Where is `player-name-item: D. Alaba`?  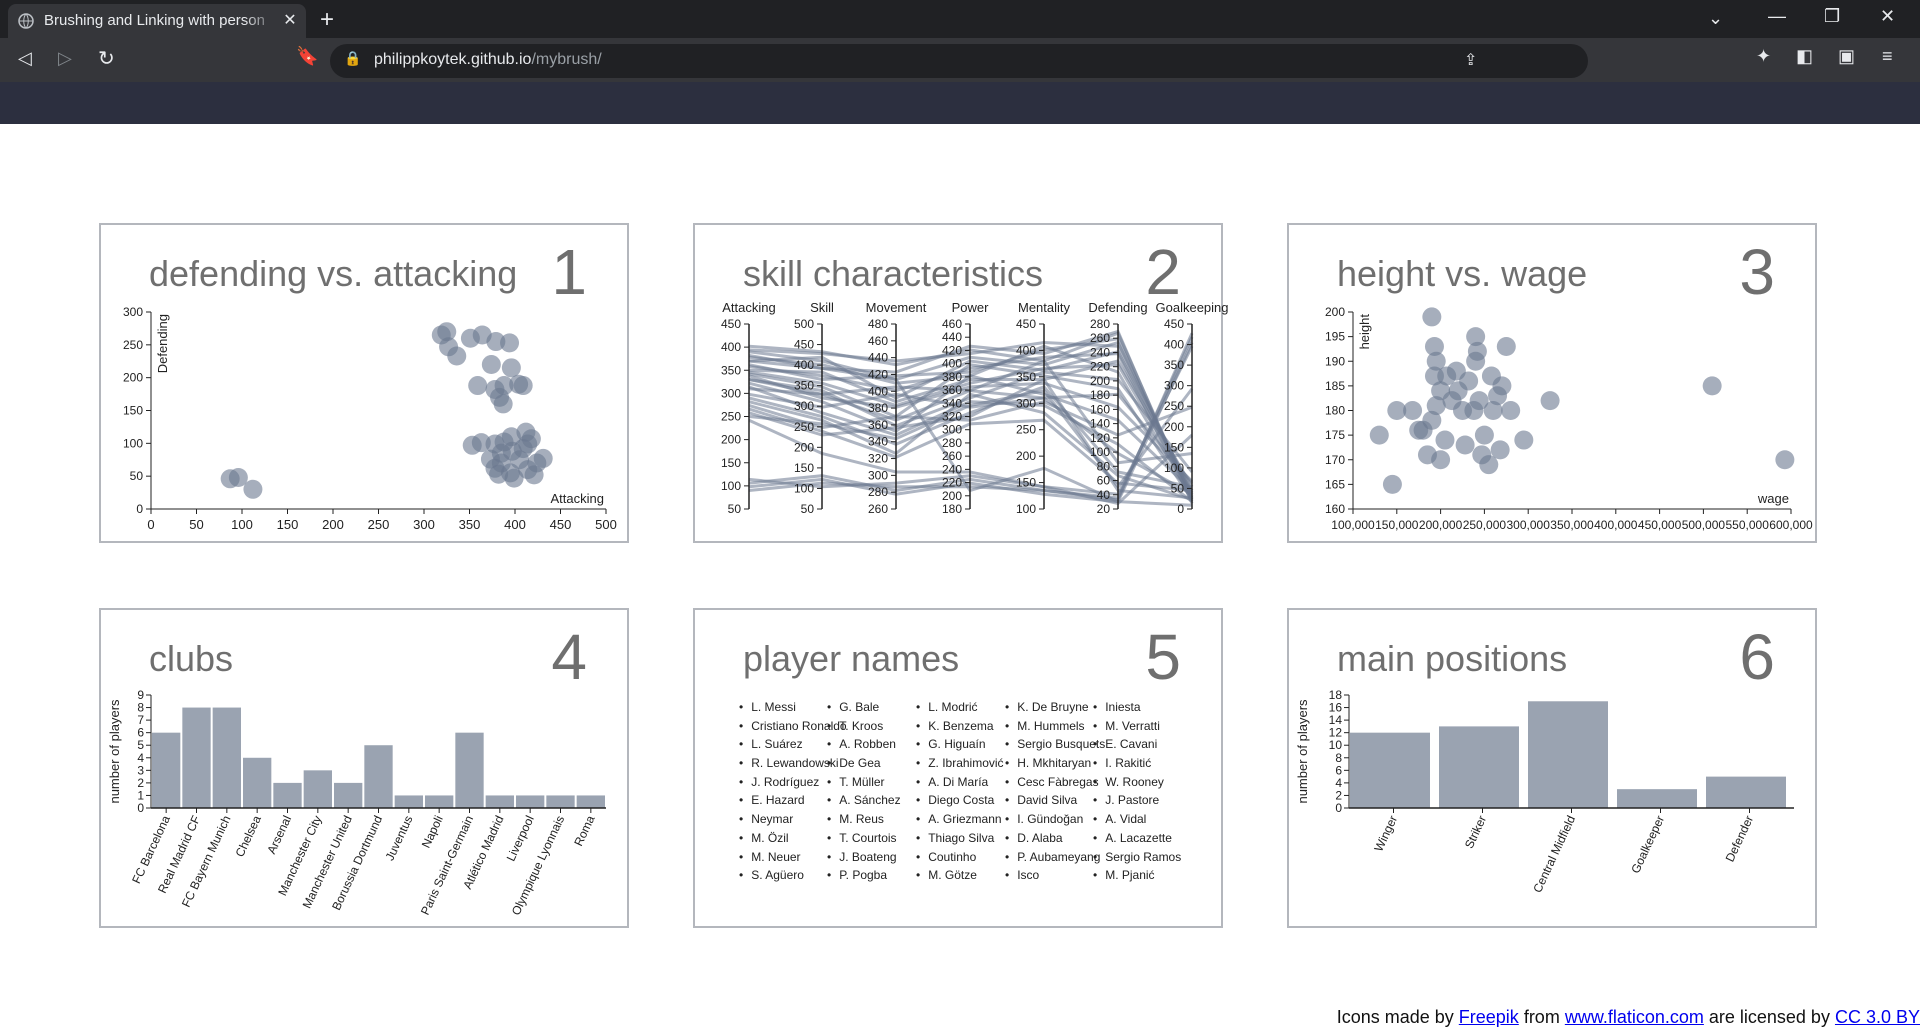
player-name-item: D. Alaba is located at coordinates (1051, 840).